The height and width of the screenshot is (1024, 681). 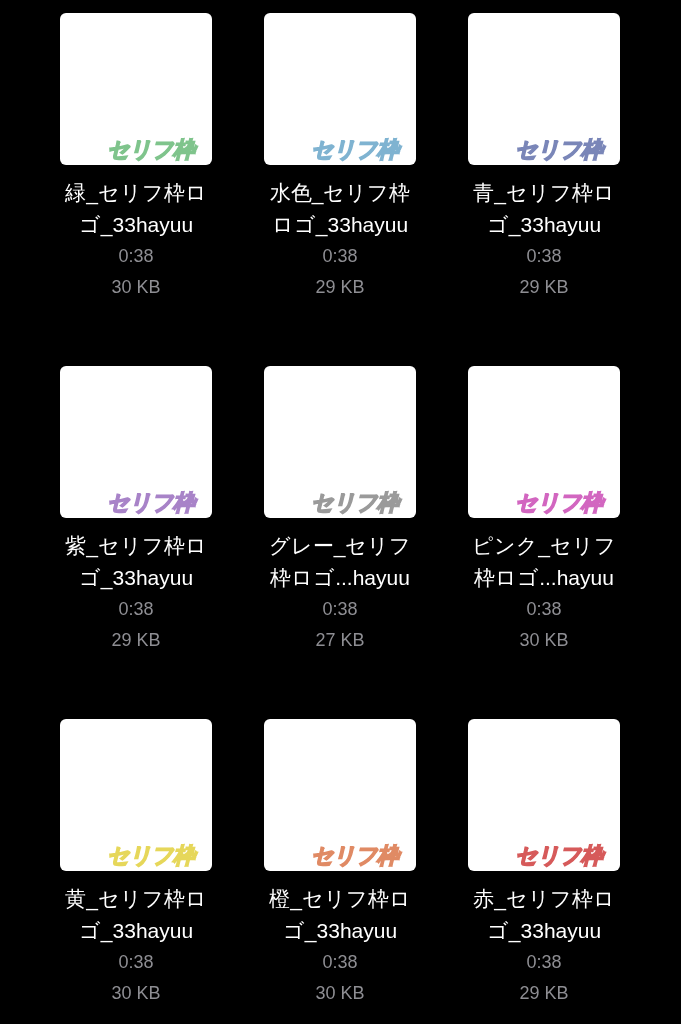 What do you see at coordinates (340, 640) in the screenshot?
I see `file-size: 27 KB` at bounding box center [340, 640].